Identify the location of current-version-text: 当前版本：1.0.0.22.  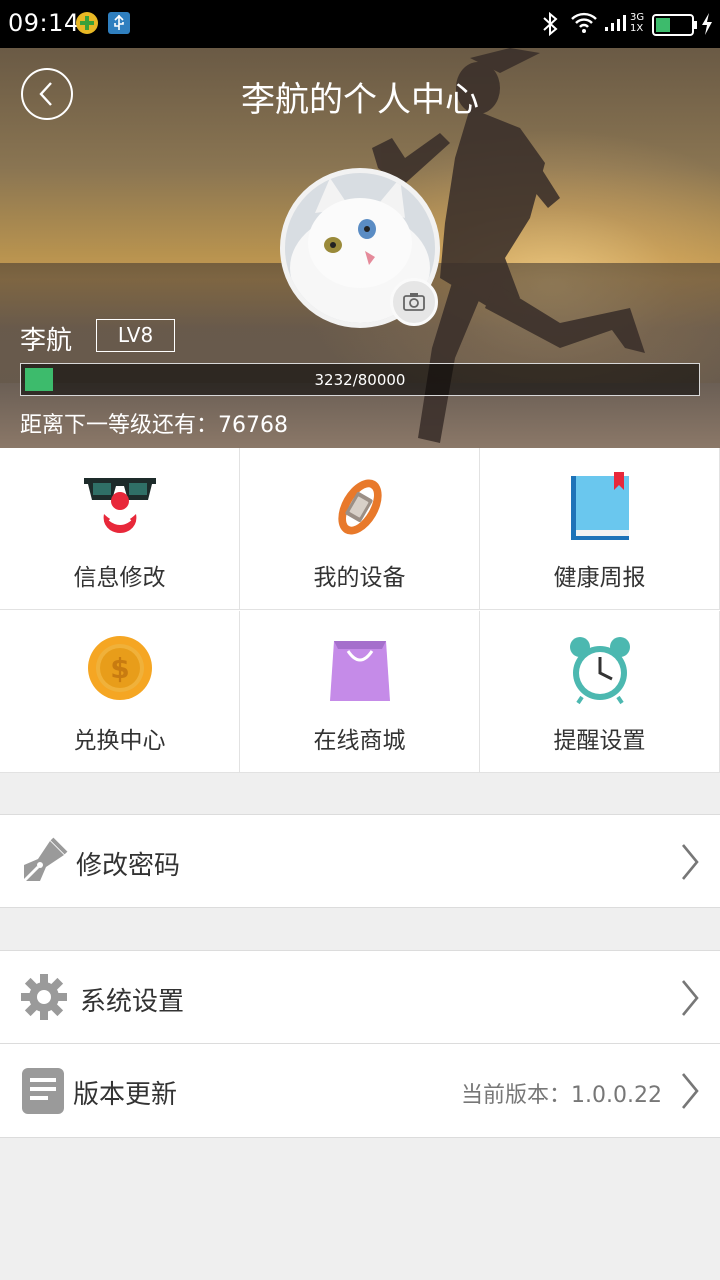
(561, 1095).